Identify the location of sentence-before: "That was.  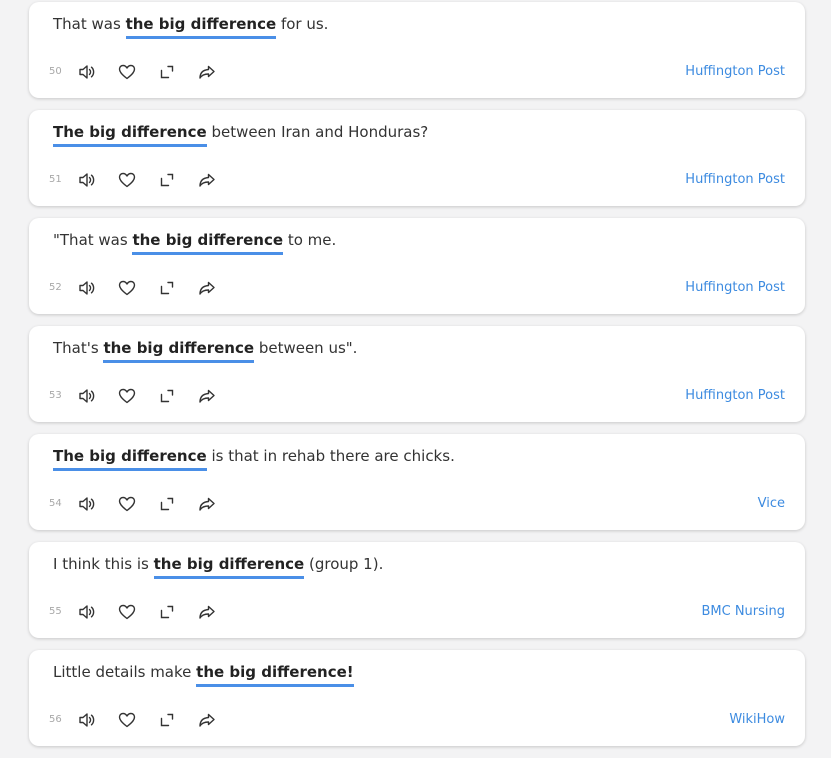
(93, 240).